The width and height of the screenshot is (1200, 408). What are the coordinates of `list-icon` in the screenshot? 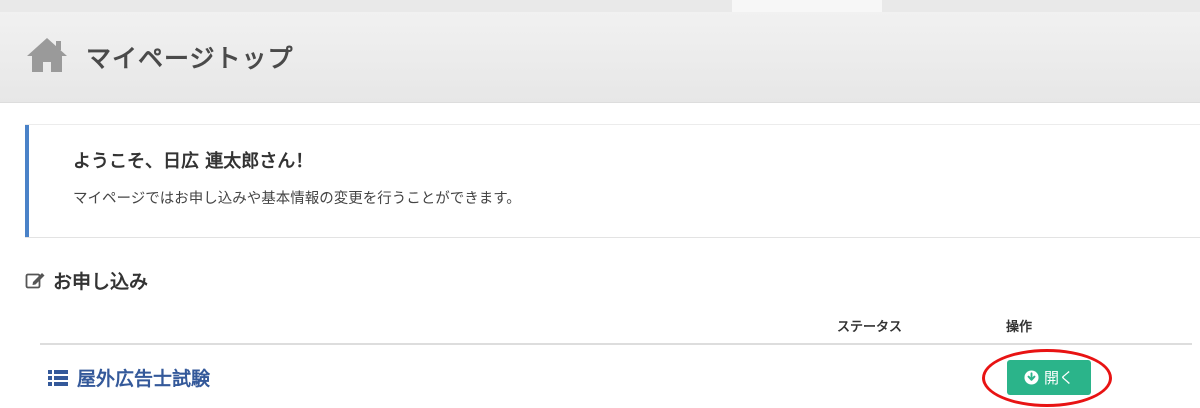 It's located at (58, 377).